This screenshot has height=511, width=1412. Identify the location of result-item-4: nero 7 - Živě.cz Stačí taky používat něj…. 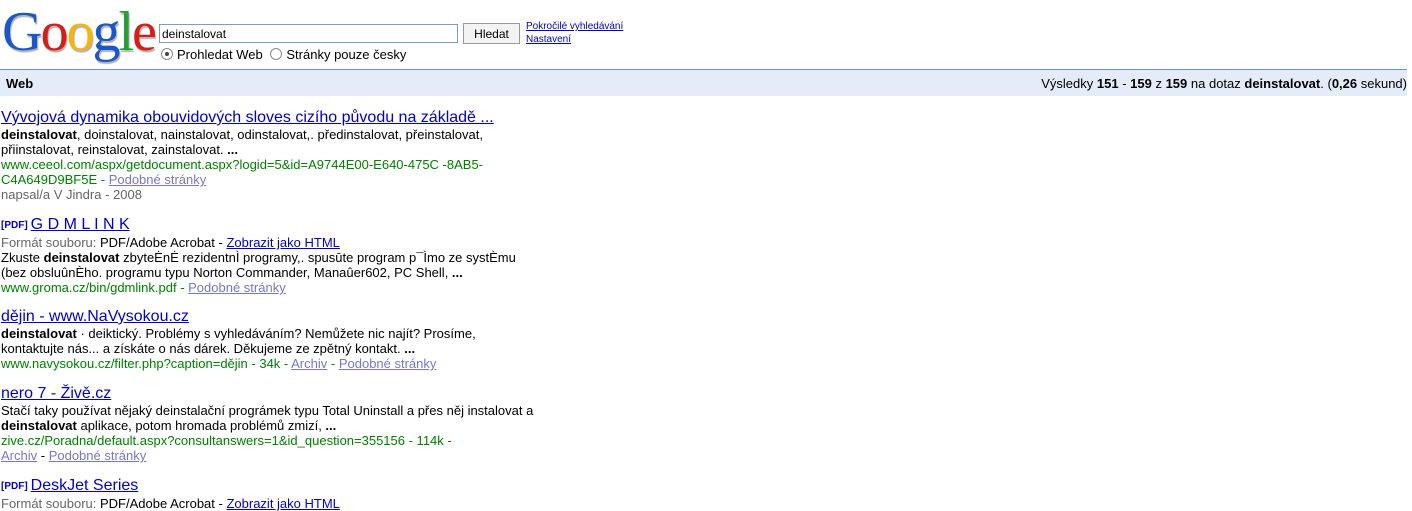
(281, 423).